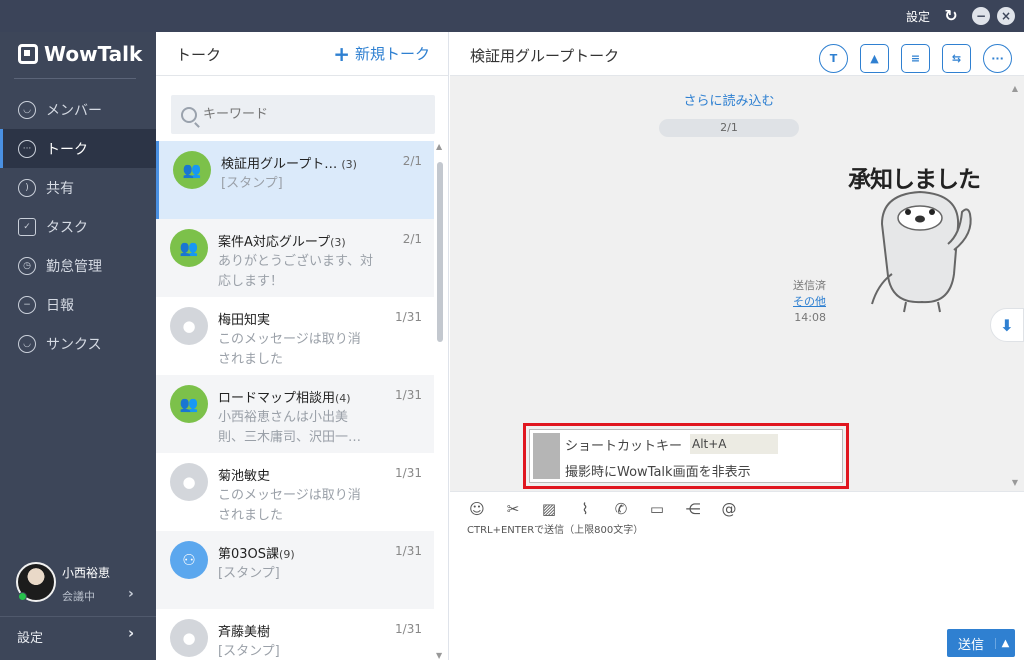 The width and height of the screenshot is (1024, 660). I want to click on sidebar-item-label: 勤怠管理, so click(74, 266).